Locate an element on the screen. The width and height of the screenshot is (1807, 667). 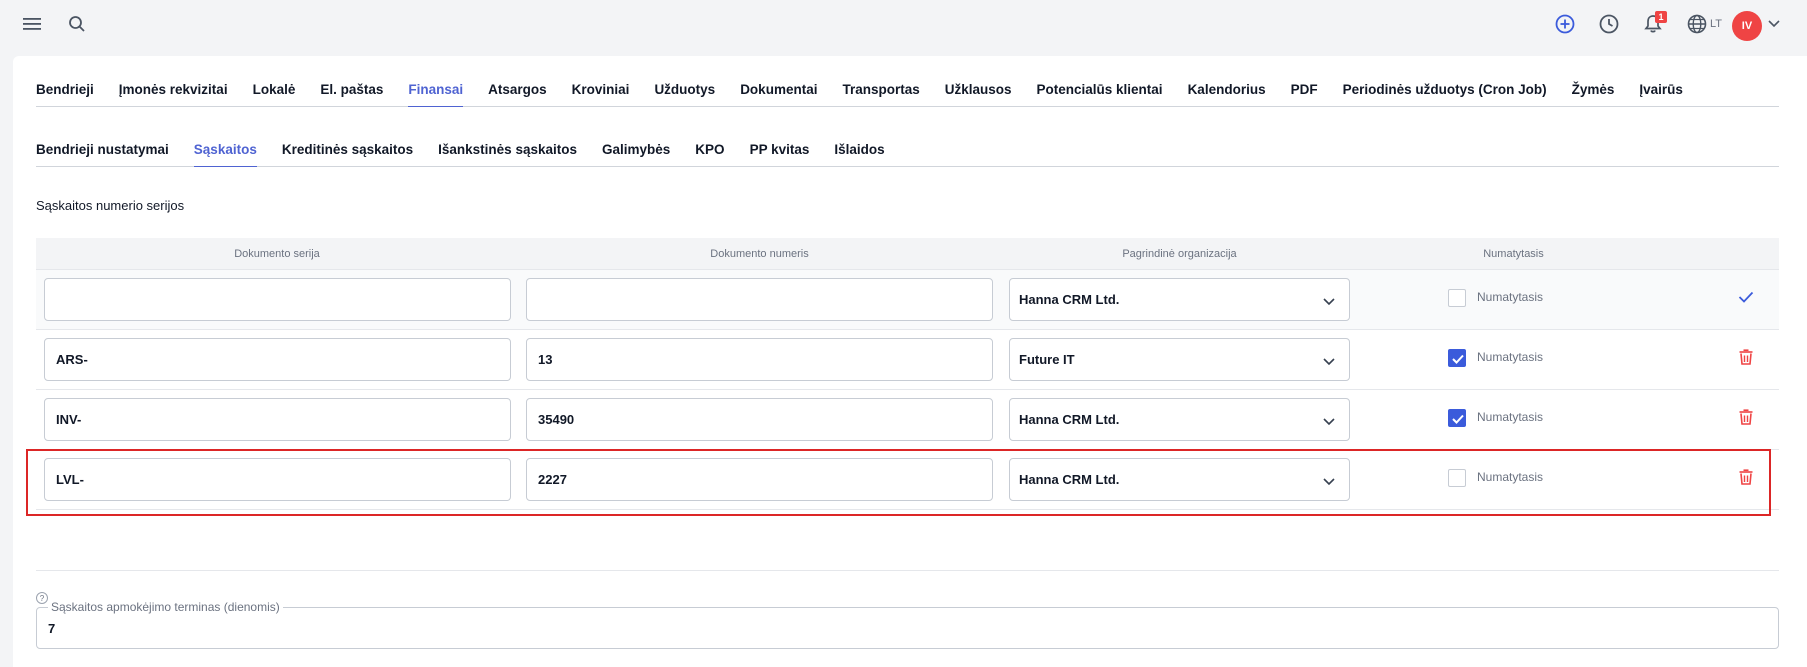
subtab-3: Išankstinės sąskaitos is located at coordinates (507, 154).